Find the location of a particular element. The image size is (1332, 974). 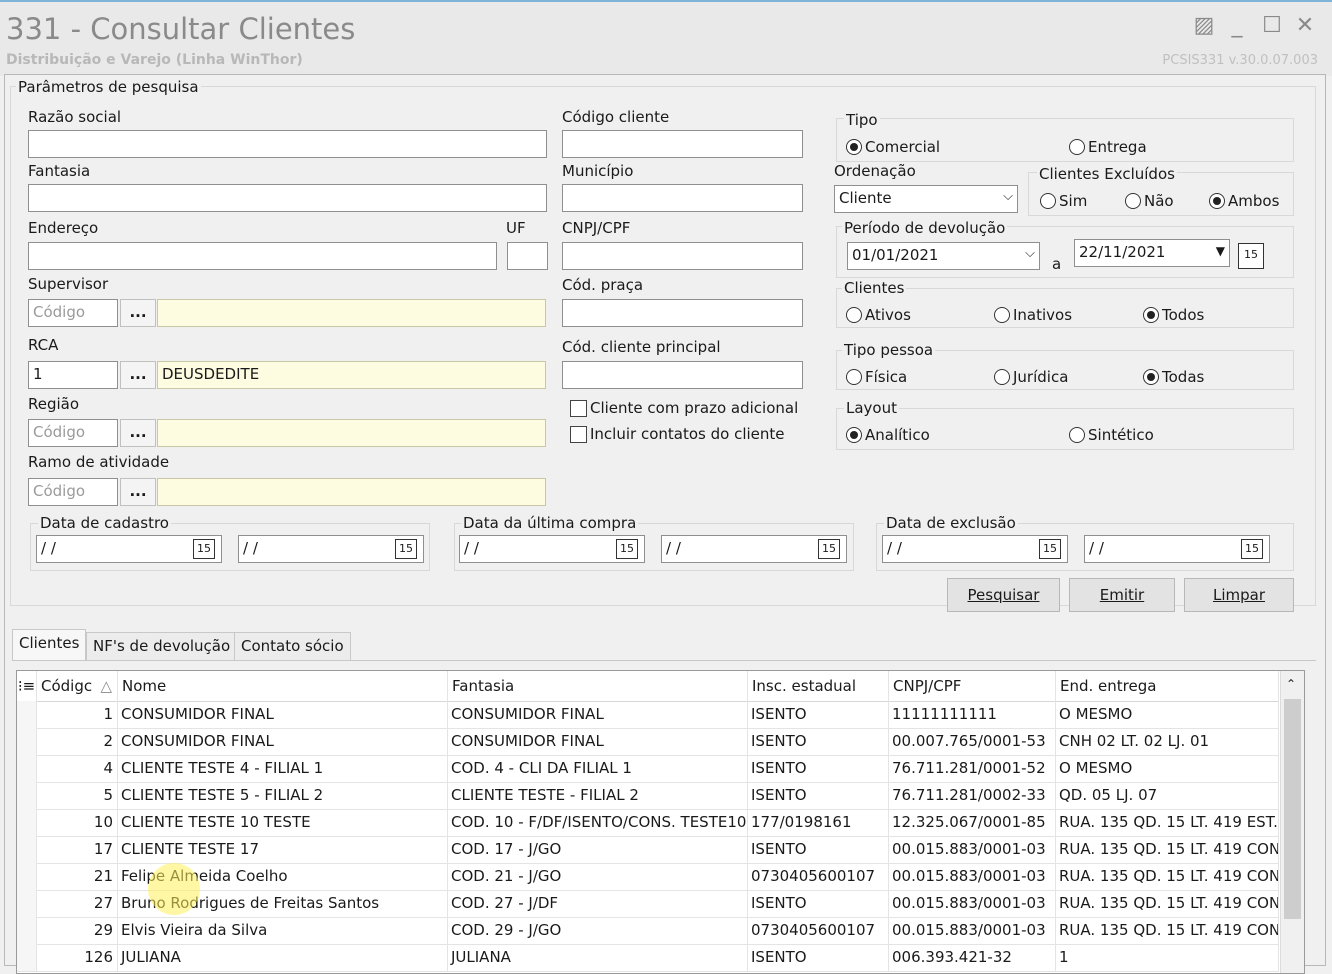

close-icon: ✕ is located at coordinates (1305, 26).